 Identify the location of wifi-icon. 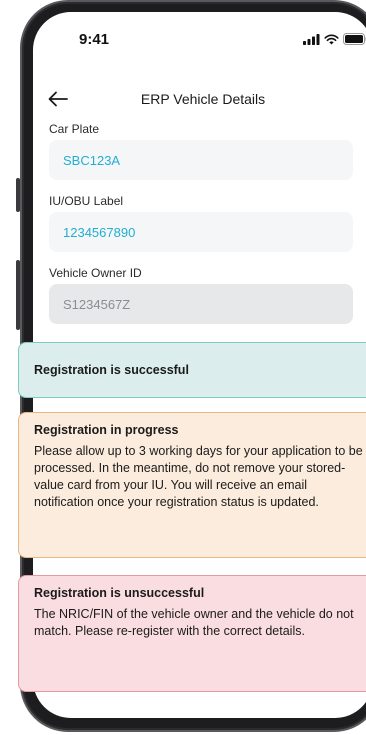
(331, 39).